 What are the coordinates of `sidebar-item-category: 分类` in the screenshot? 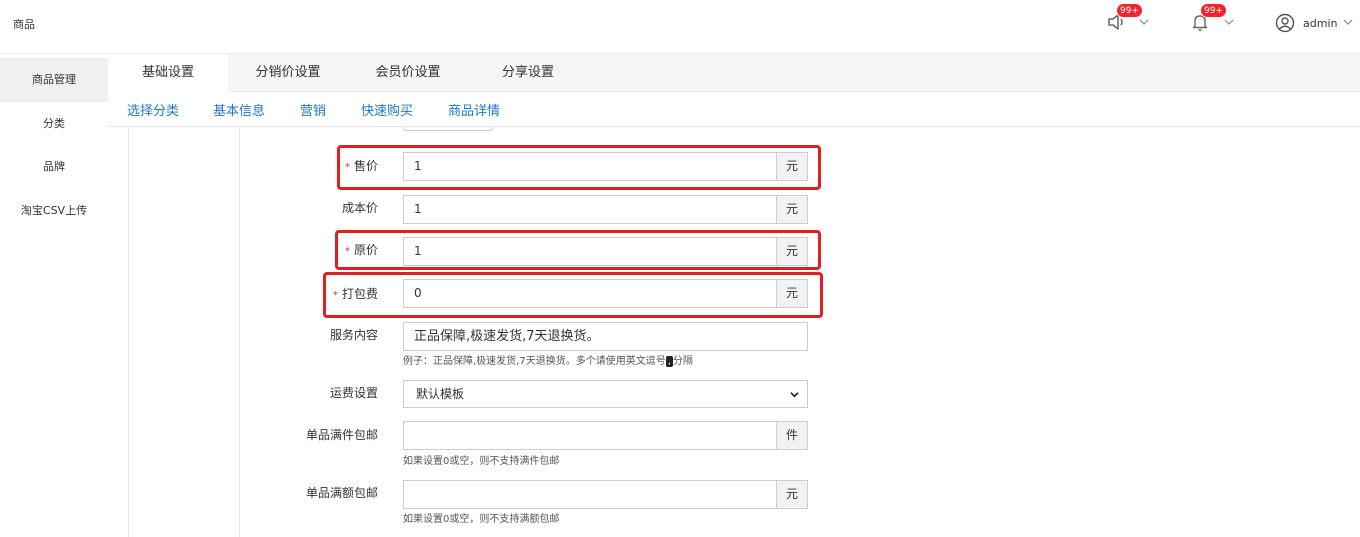 It's located at (54, 124).